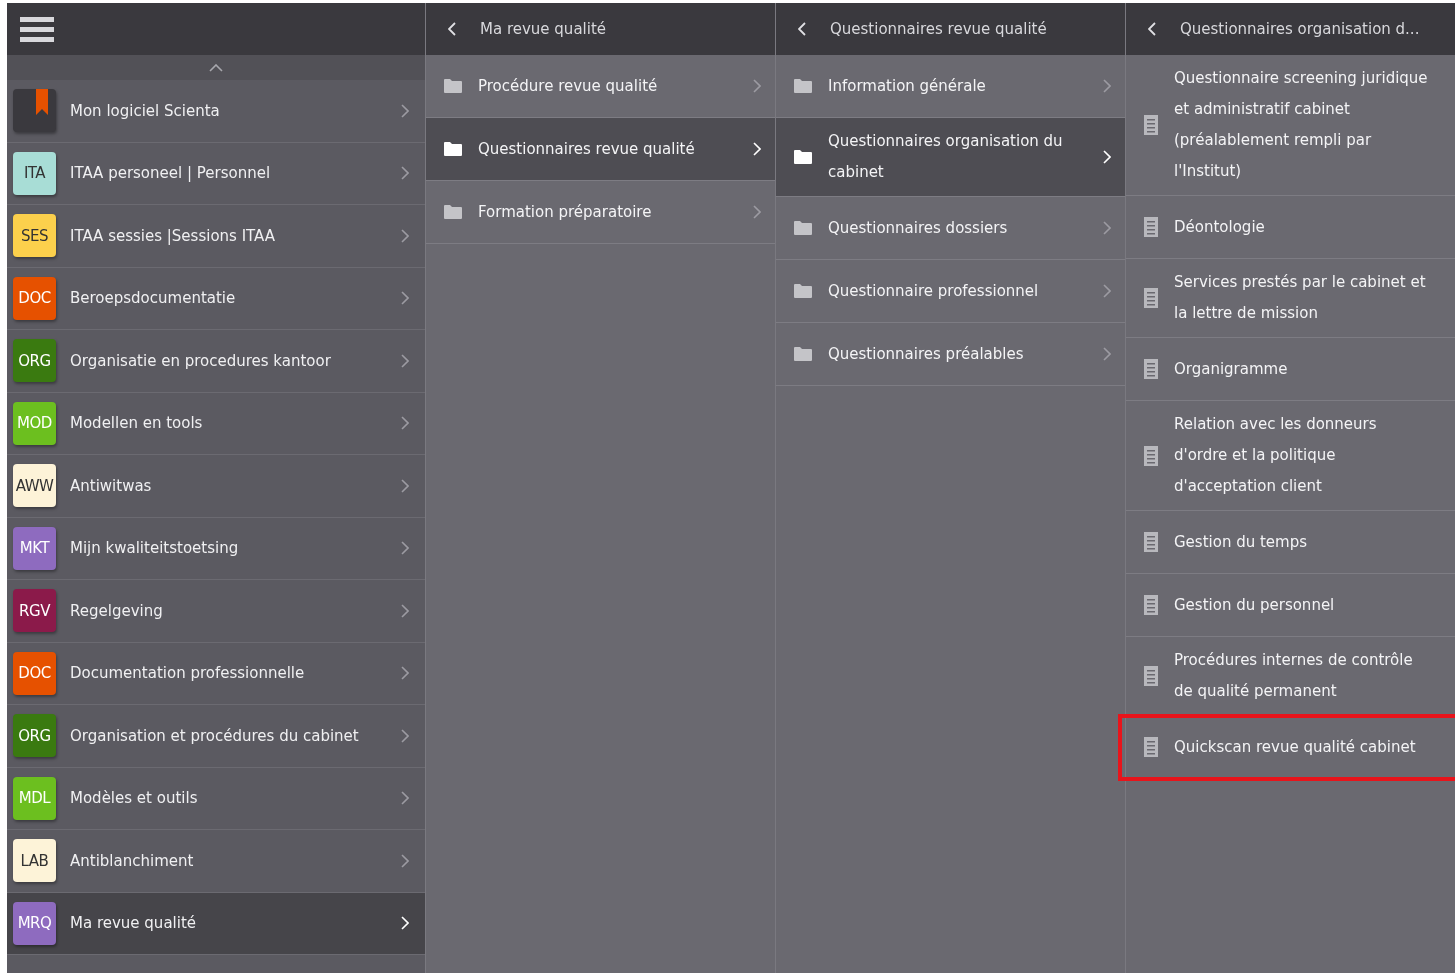  Describe the element at coordinates (201, 360) in the screenshot. I see `item-label: Organisatie en procedures kantoor` at that location.